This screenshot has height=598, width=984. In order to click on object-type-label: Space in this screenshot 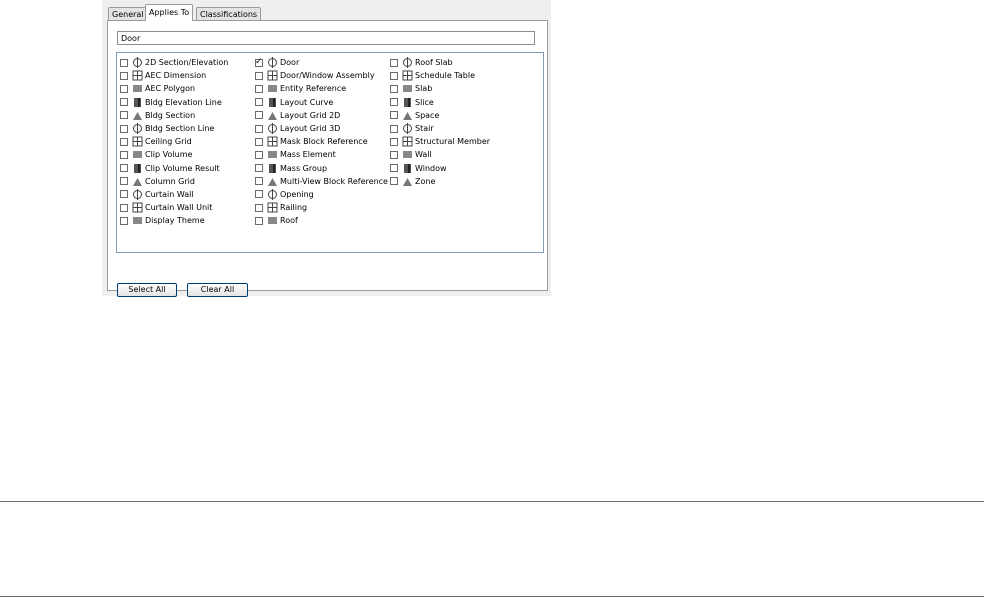, I will do `click(427, 115)`.